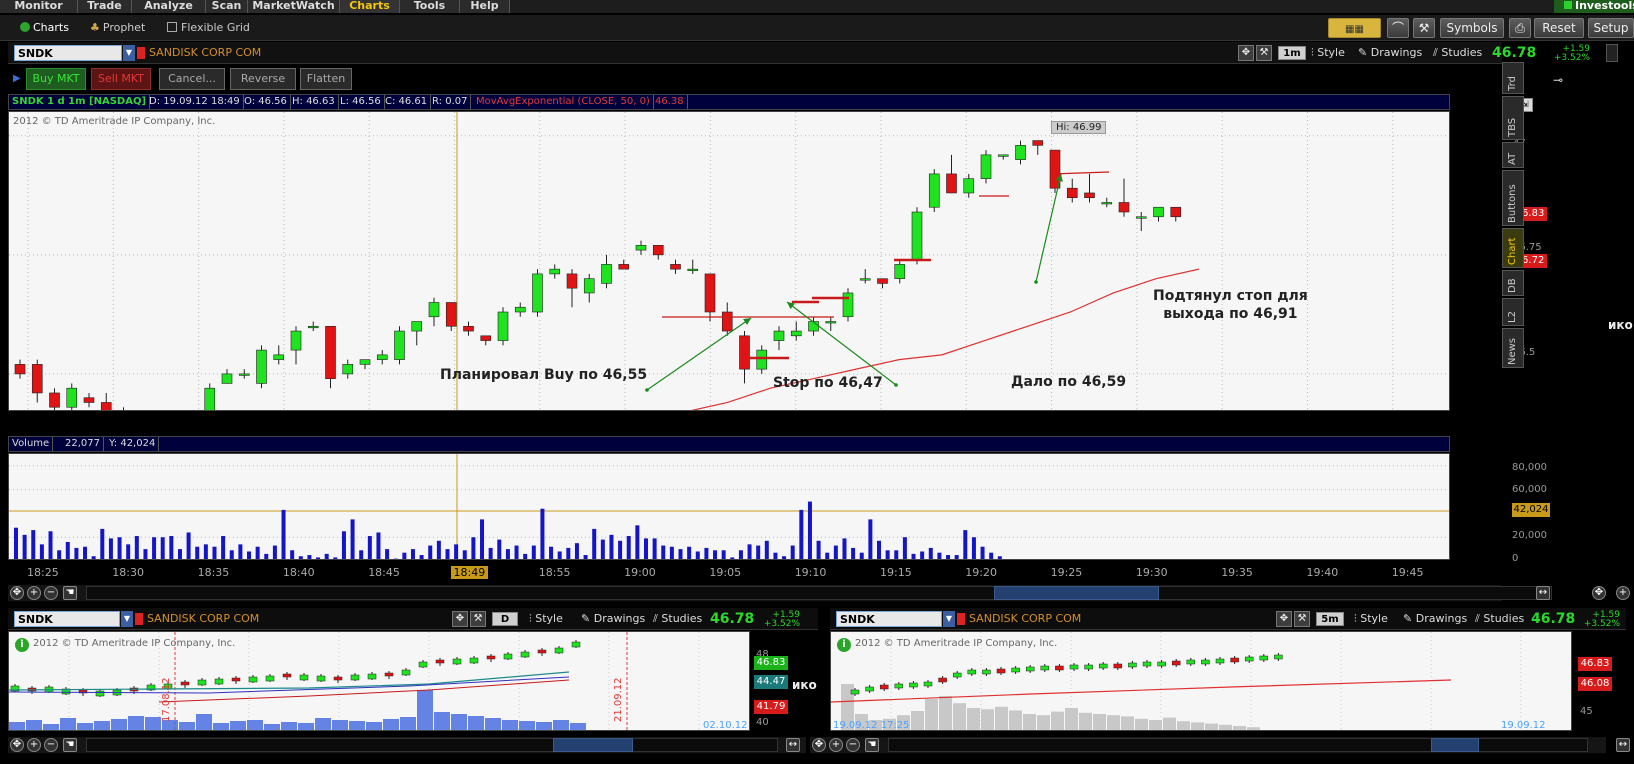  What do you see at coordinates (1284, 619) in the screenshot?
I see `br-crosshair-icon: ✥` at bounding box center [1284, 619].